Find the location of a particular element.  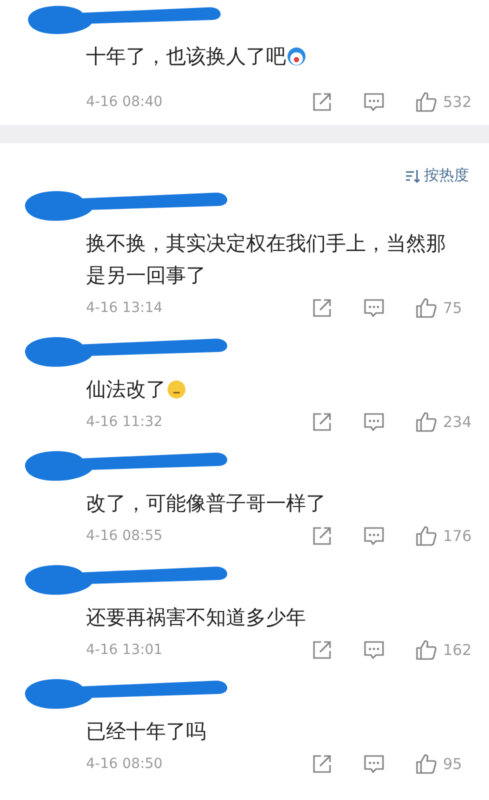

comment-text: 十年了，也该换人了吧 is located at coordinates (272, 56).